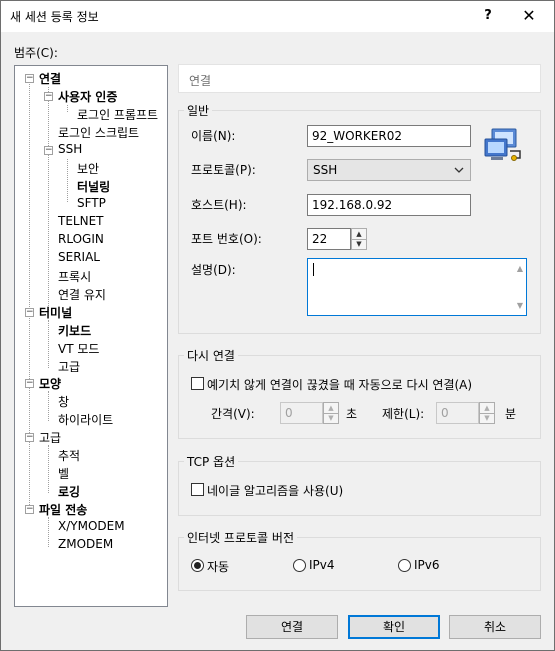  I want to click on scroll-up-icon: ▲, so click(520, 268).